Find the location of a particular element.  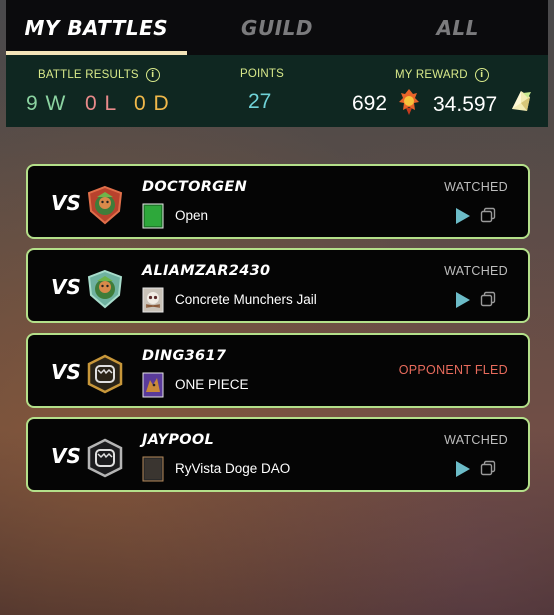

tab-guild: GUILD is located at coordinates (277, 27).